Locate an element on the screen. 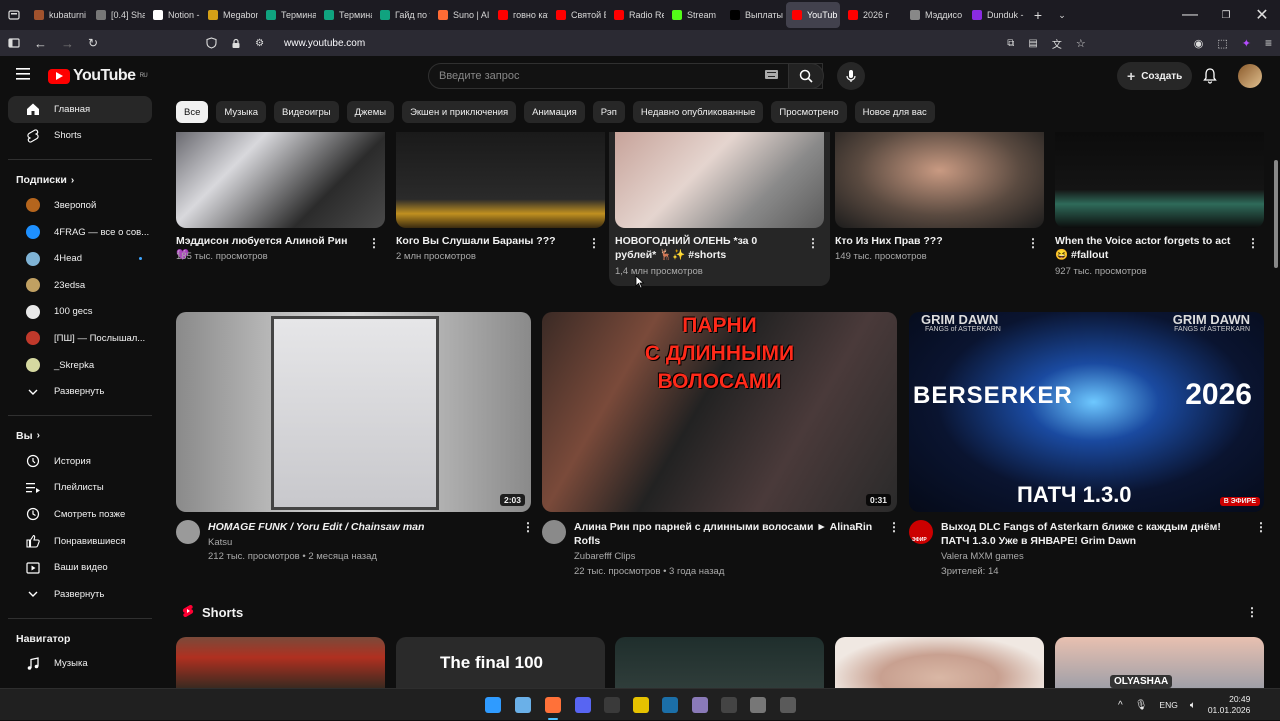 The width and height of the screenshot is (1280, 721). lock-icon is located at coordinates (236, 43).